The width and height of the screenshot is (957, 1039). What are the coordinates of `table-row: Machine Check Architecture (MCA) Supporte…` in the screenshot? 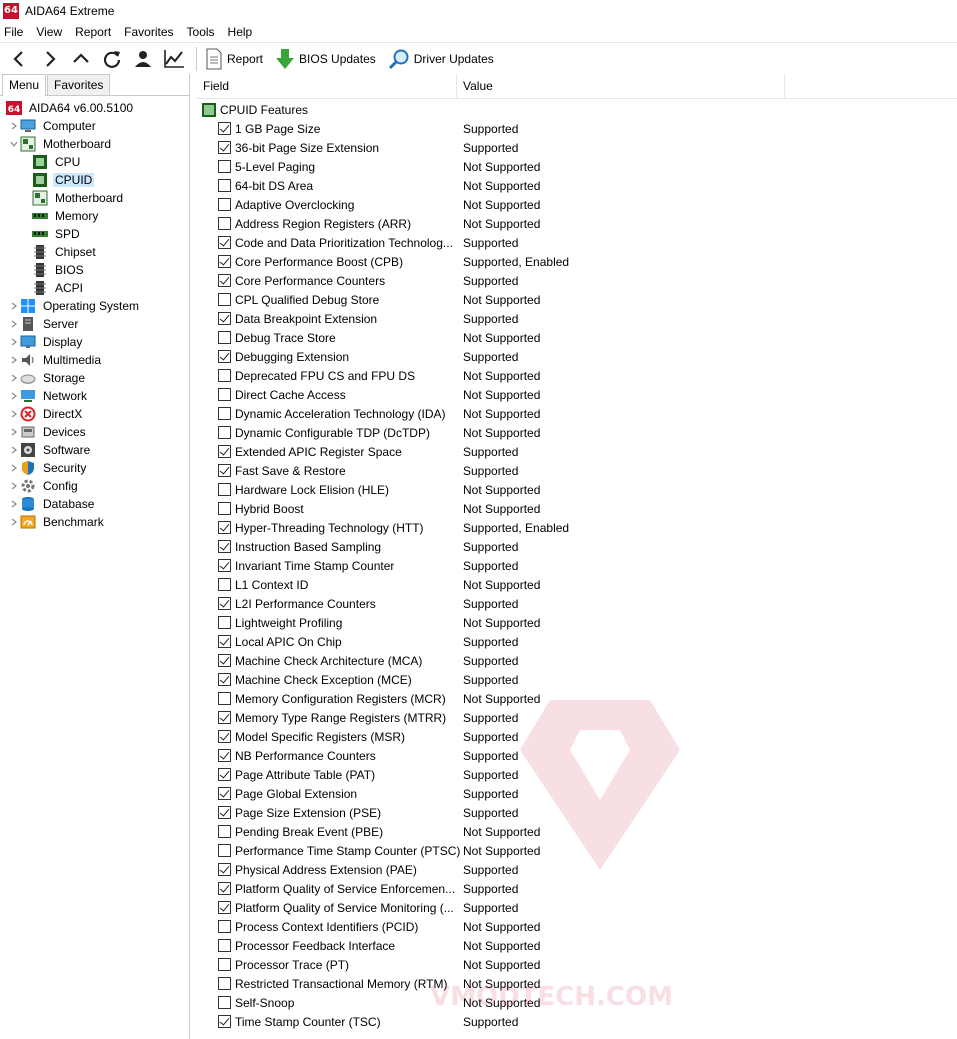 It's located at (576, 660).